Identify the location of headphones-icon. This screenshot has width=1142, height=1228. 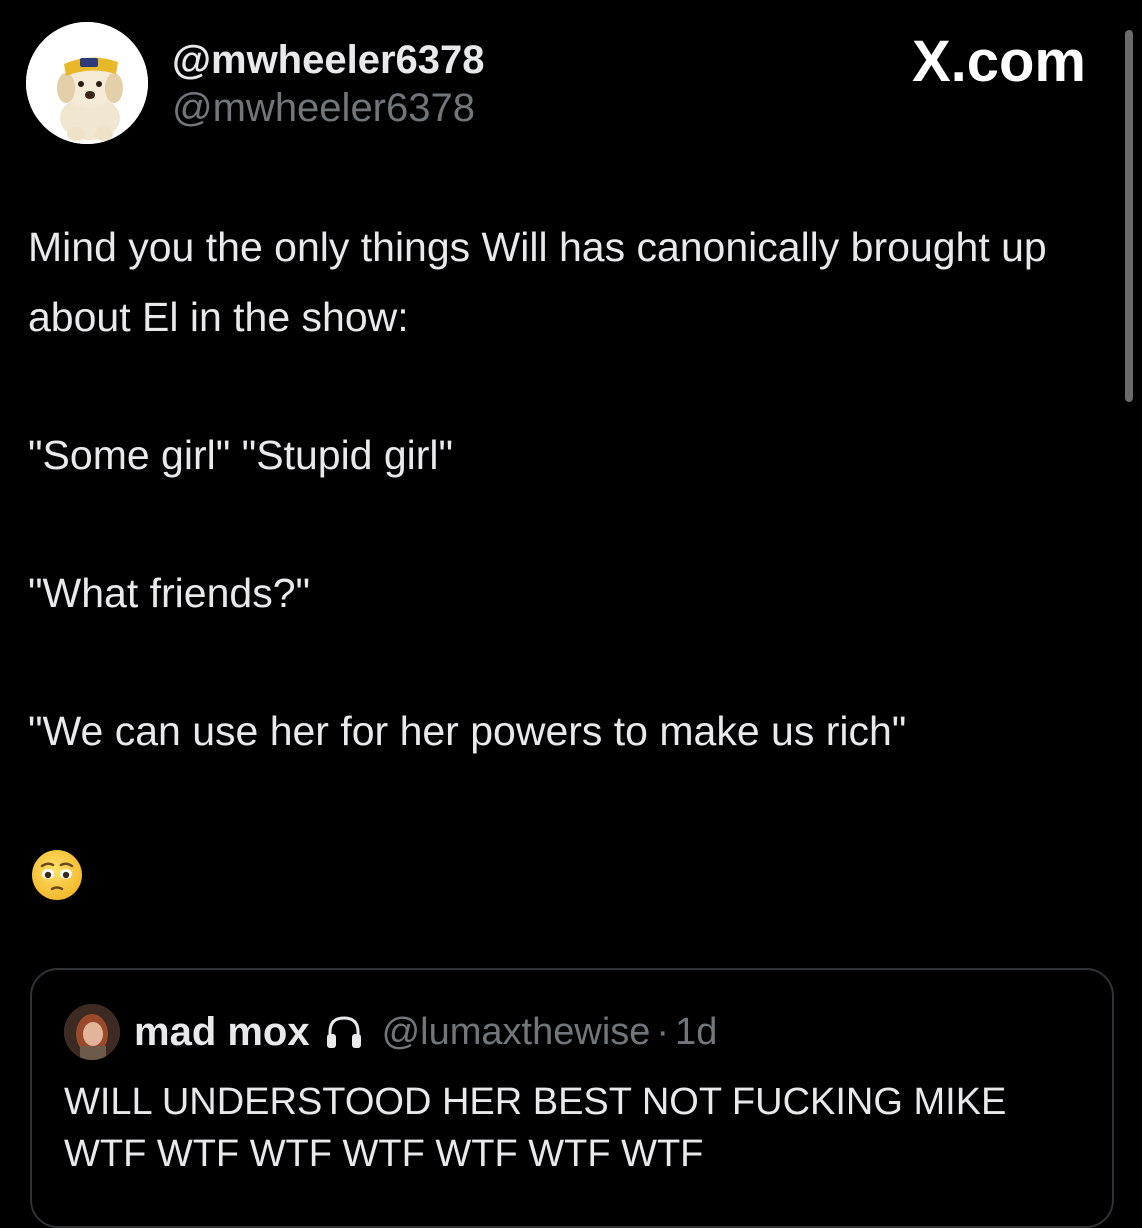
(344, 1032).